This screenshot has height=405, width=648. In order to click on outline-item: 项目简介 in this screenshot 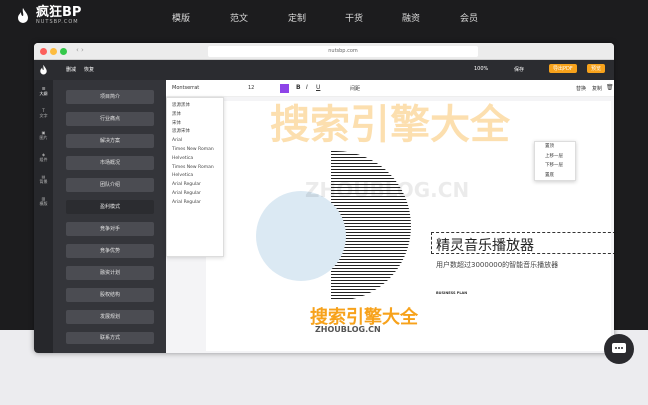, I will do `click(110, 97)`.